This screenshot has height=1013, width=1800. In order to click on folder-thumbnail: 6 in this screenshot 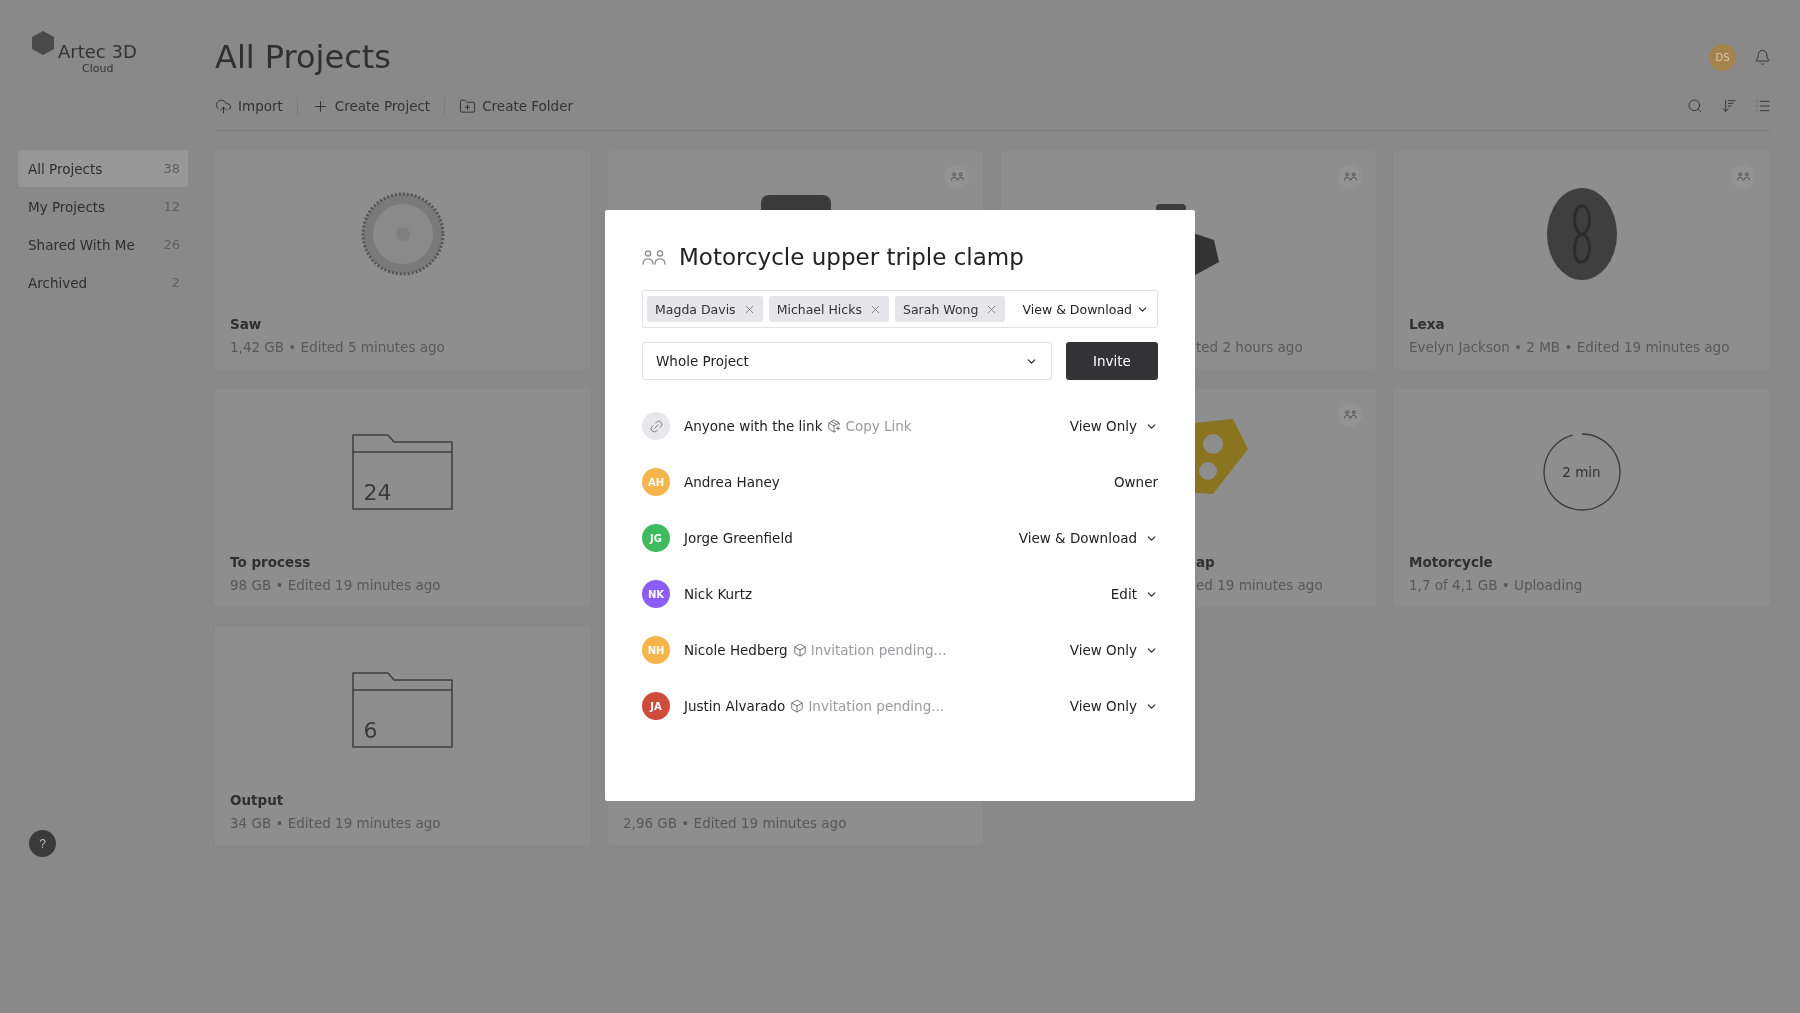, I will do `click(402, 709)`.